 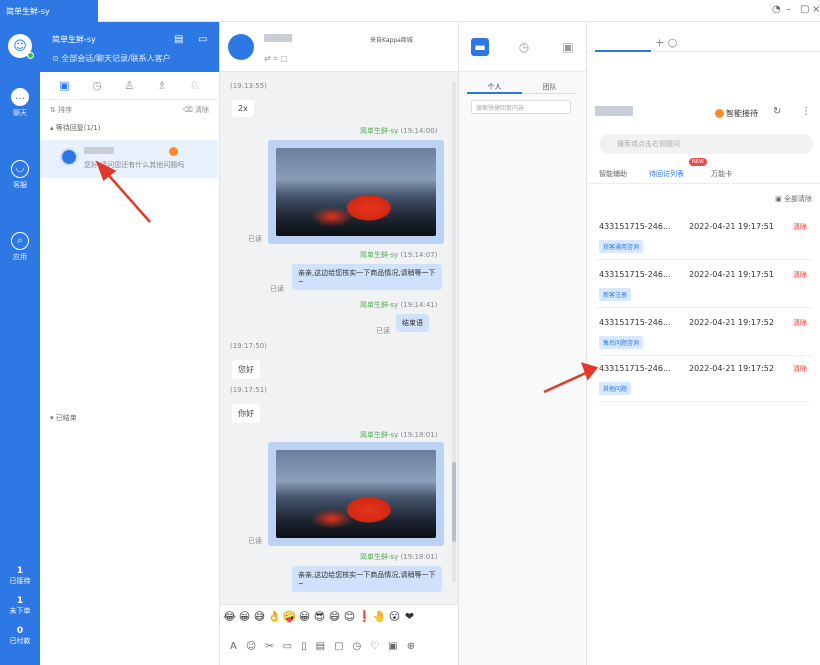 What do you see at coordinates (61, 110) in the screenshot?
I see `sort-button: ⇅ 排序` at bounding box center [61, 110].